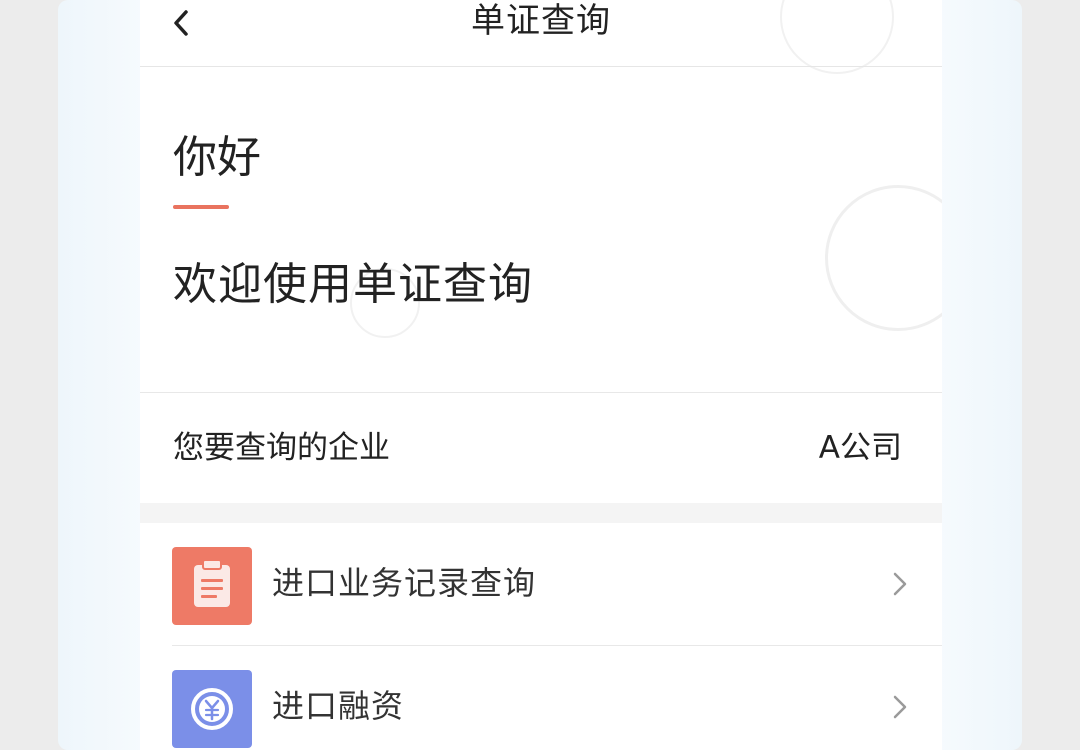  I want to click on greeting-hello: 你好, so click(217, 157).